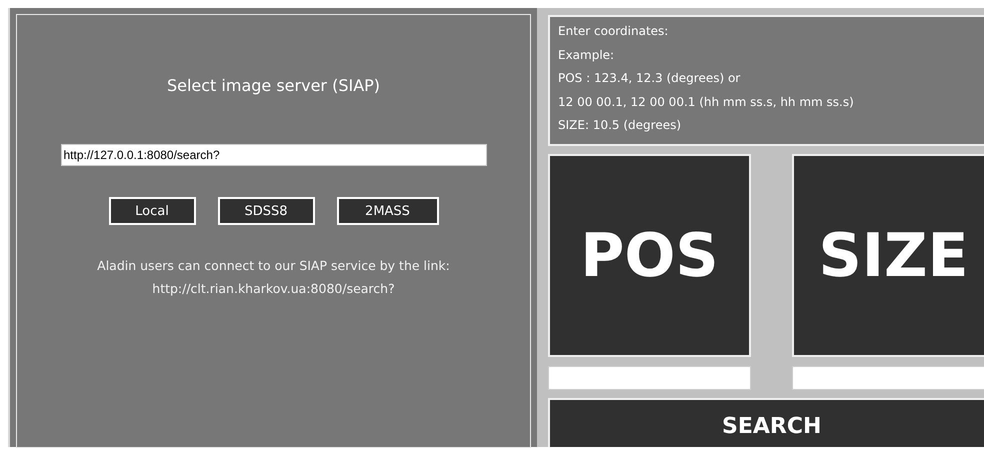 The height and width of the screenshot is (455, 984). I want to click on field-label-tile: POS, so click(649, 255).